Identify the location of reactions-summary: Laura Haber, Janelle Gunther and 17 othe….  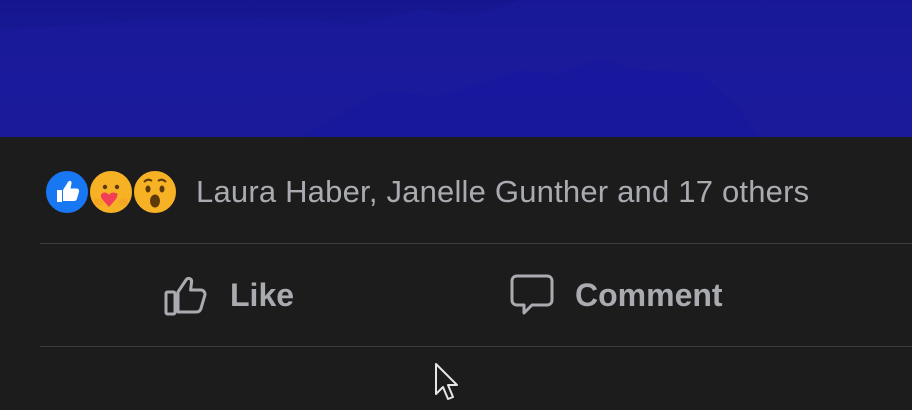
(426, 192).